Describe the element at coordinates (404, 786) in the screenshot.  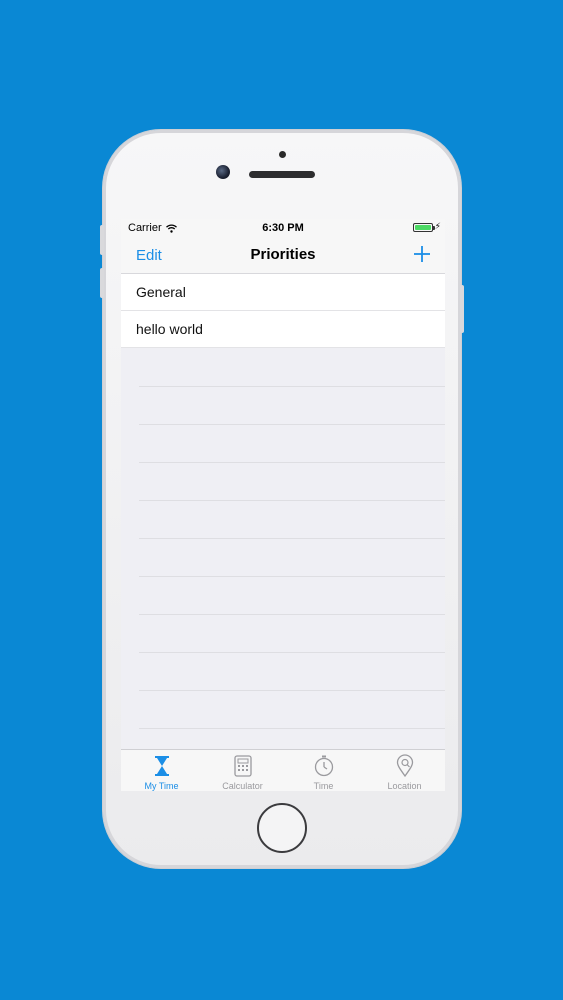
I see `tab-label: Location` at that location.